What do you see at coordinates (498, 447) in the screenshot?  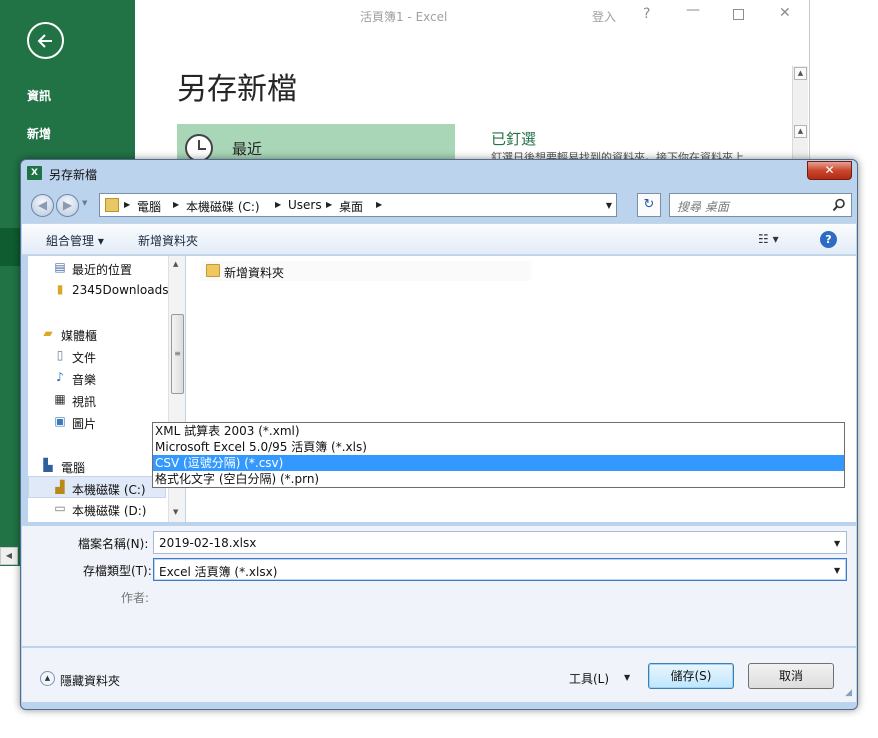 I see `dropdown-option-xls: Microsoft Excel 5.0/95 活頁簿 (*.xls)` at bounding box center [498, 447].